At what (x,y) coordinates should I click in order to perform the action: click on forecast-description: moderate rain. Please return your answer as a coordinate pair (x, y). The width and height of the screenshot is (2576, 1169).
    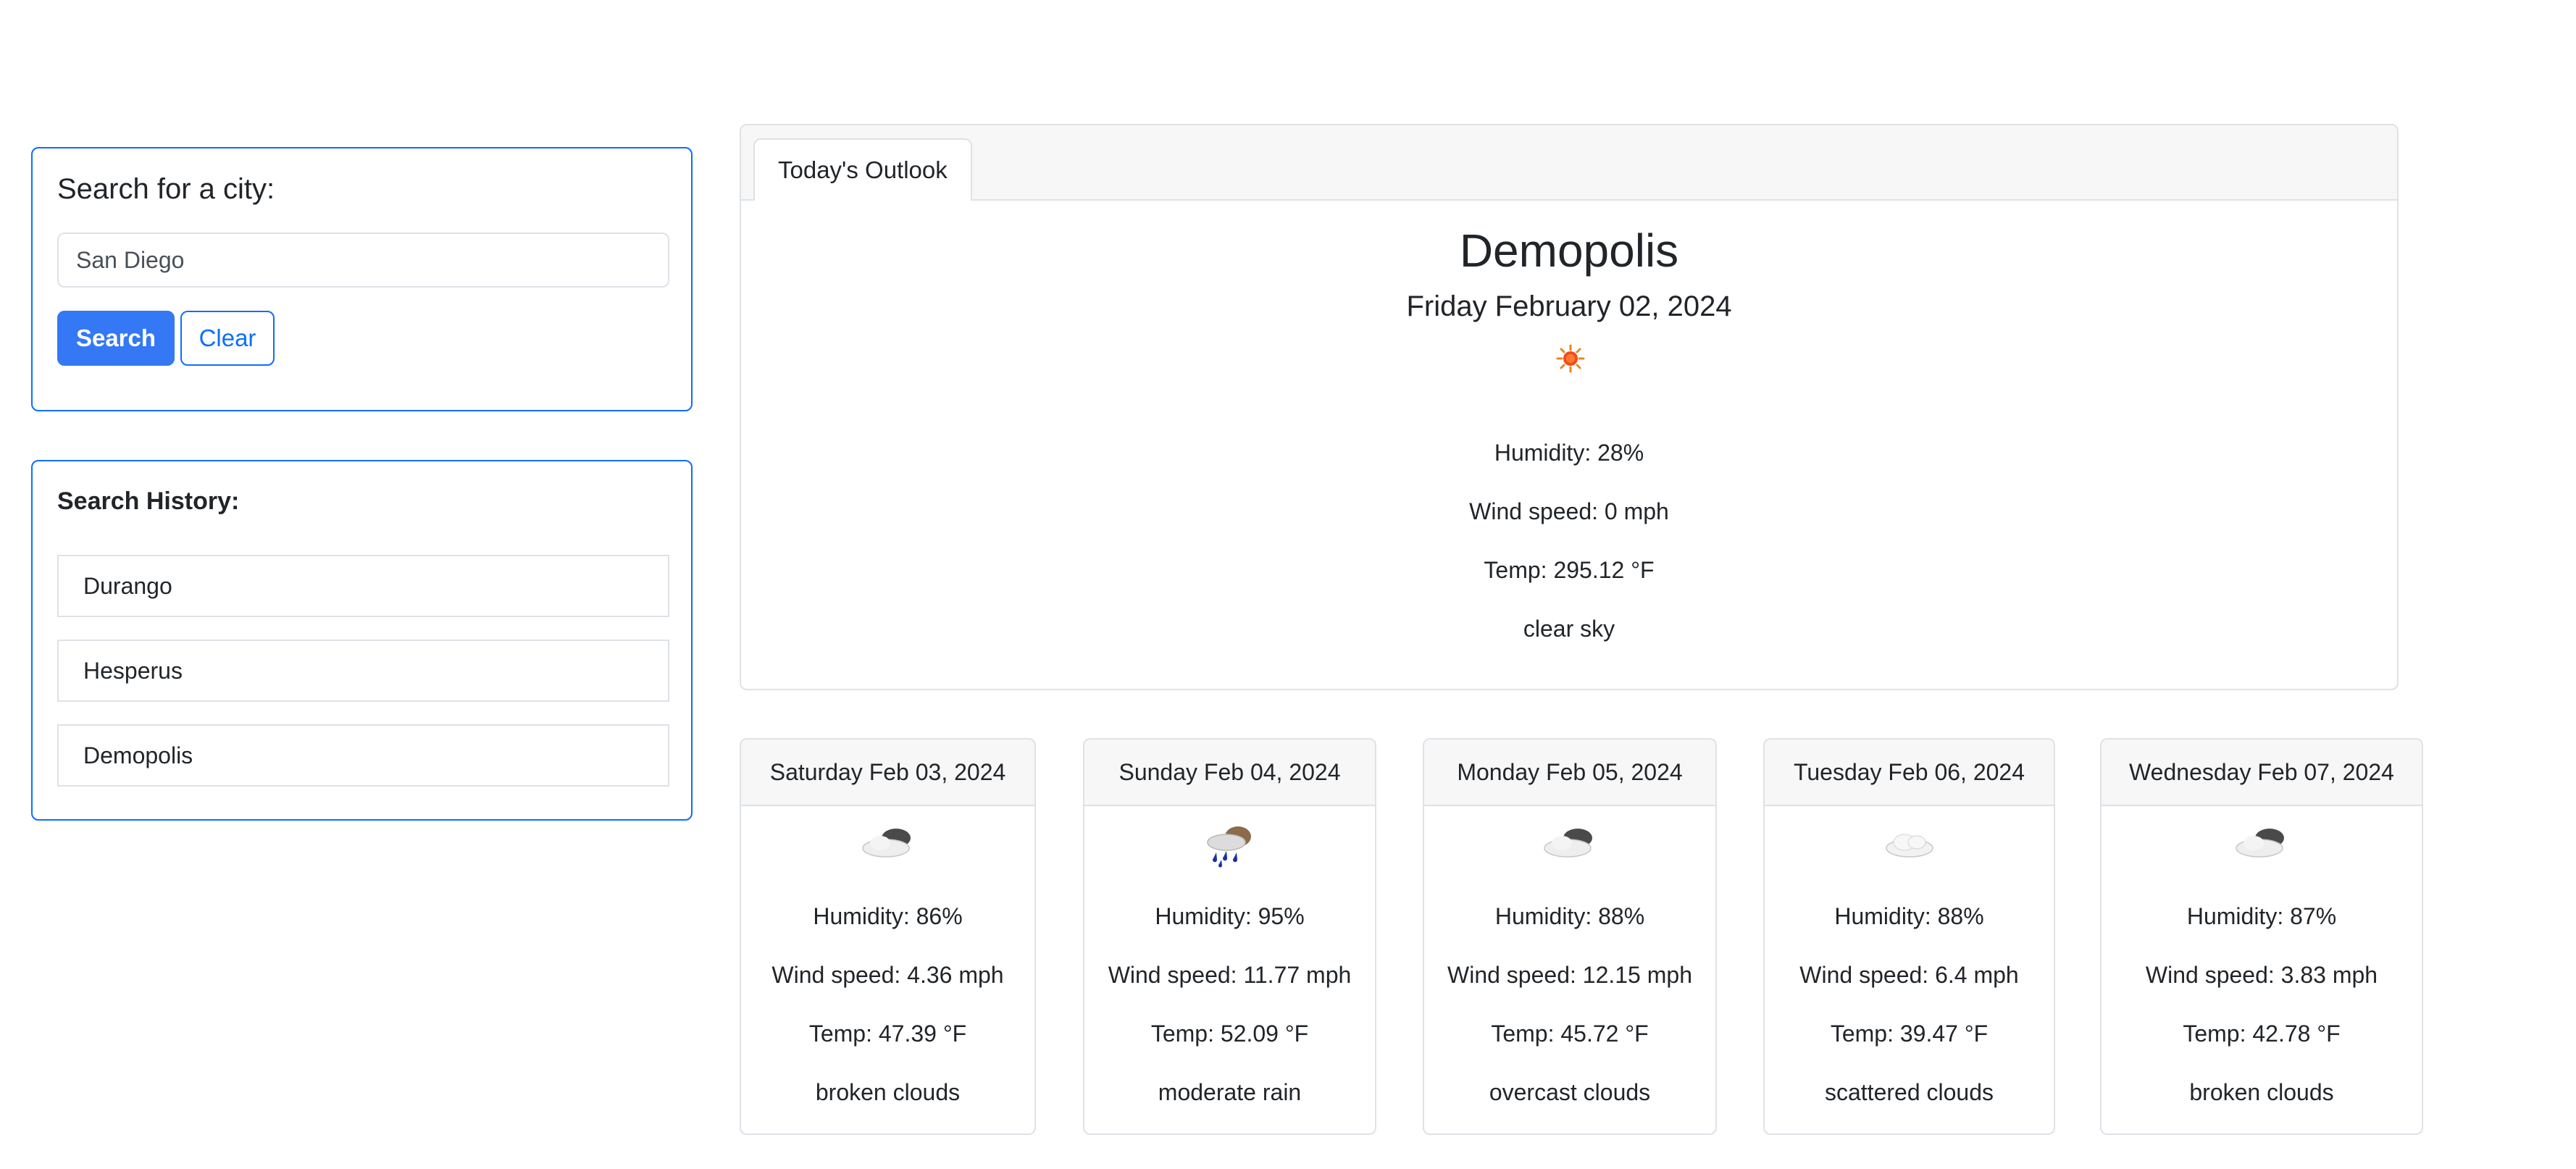
    Looking at the image, I should click on (1230, 1092).